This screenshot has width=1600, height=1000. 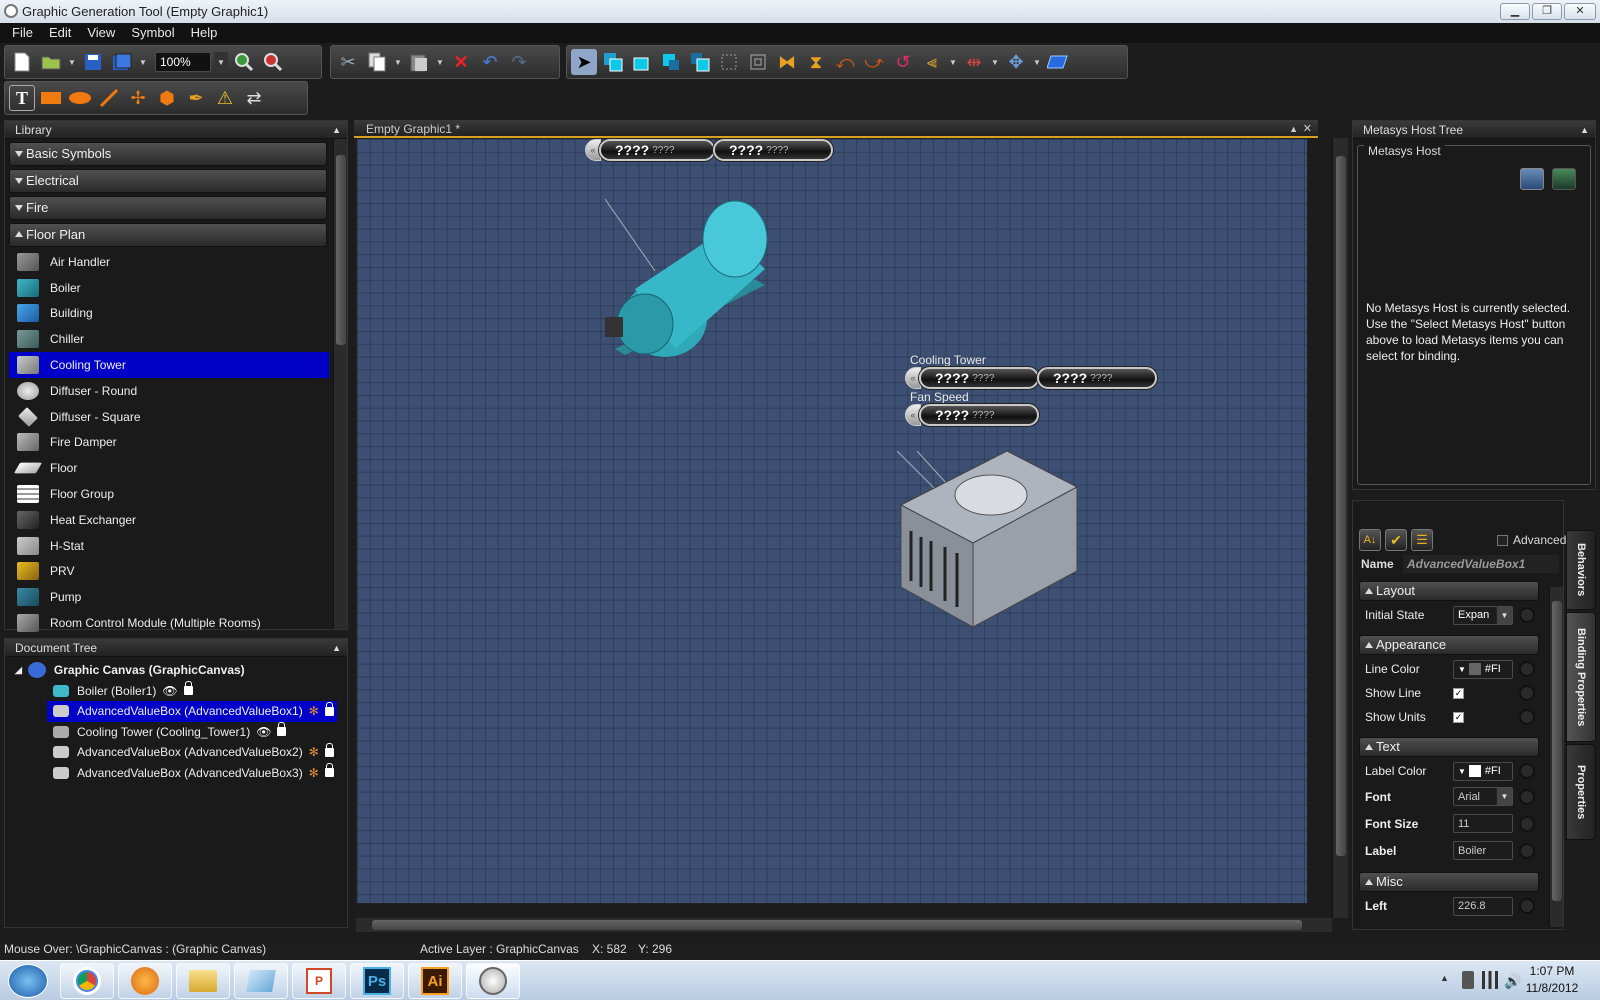 What do you see at coordinates (152, 33) in the screenshot?
I see `menu-symbol: Symbol` at bounding box center [152, 33].